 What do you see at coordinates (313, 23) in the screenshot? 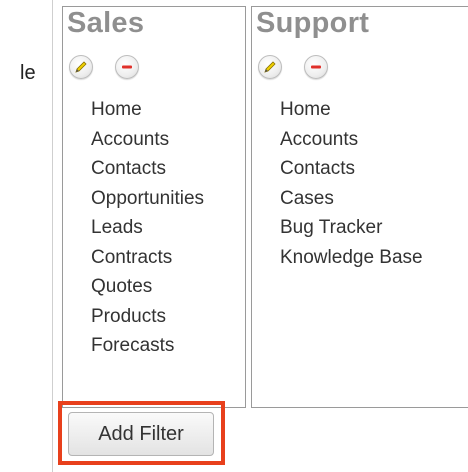
I see `tab-group-title: Support` at bounding box center [313, 23].